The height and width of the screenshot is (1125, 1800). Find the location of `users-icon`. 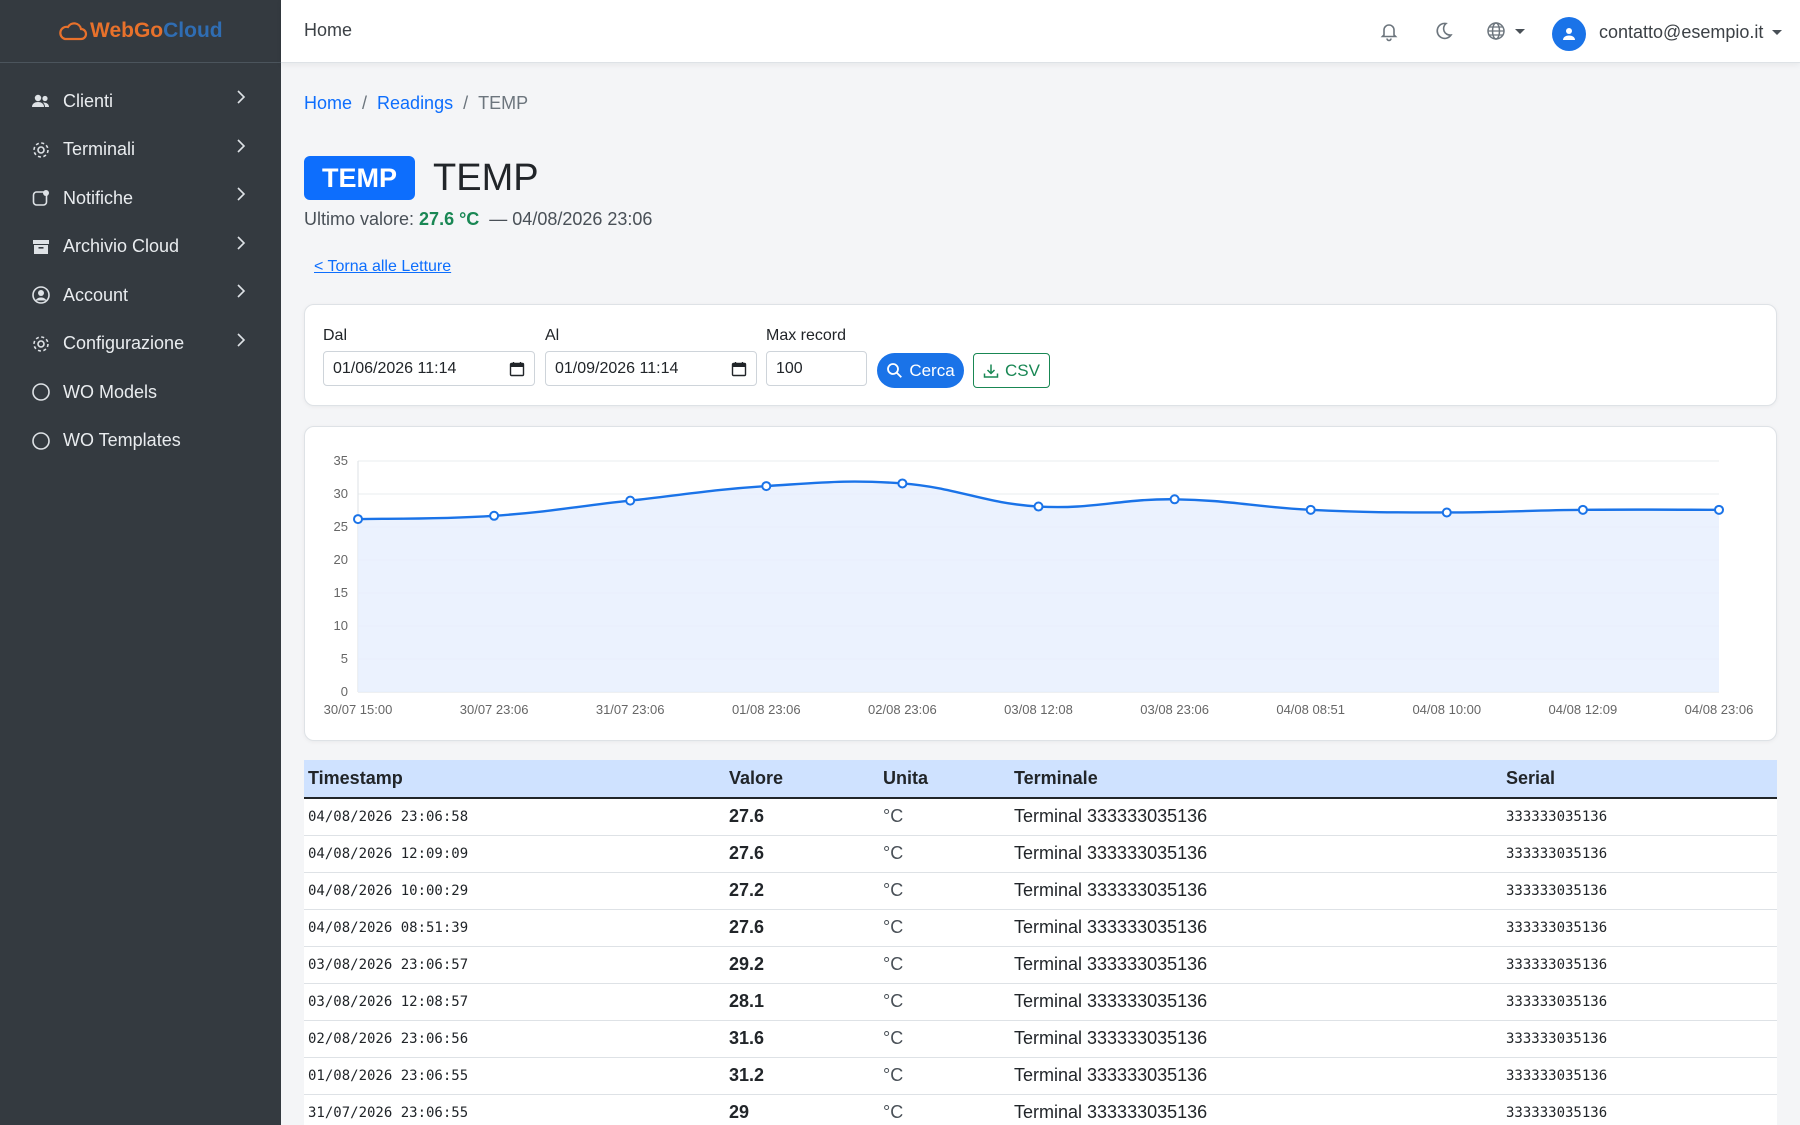

users-icon is located at coordinates (41, 101).